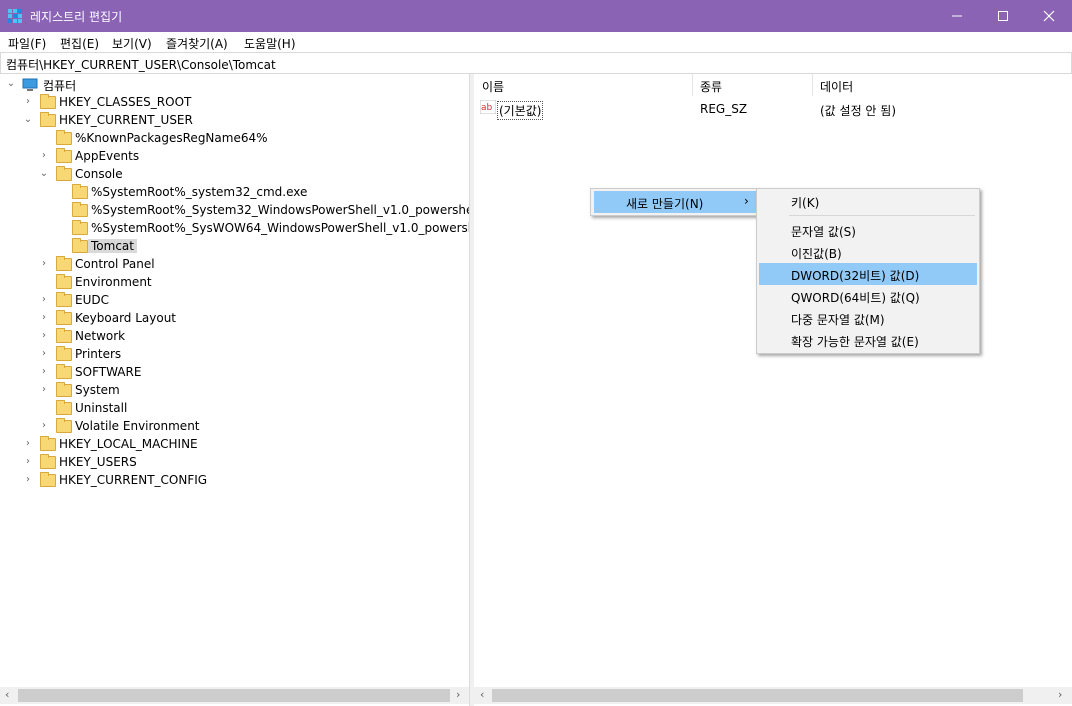 This screenshot has height=706, width=1072. Describe the element at coordinates (230, 319) in the screenshot. I see `tree-item-keyboard-layout: › Keyboard Layout` at that location.